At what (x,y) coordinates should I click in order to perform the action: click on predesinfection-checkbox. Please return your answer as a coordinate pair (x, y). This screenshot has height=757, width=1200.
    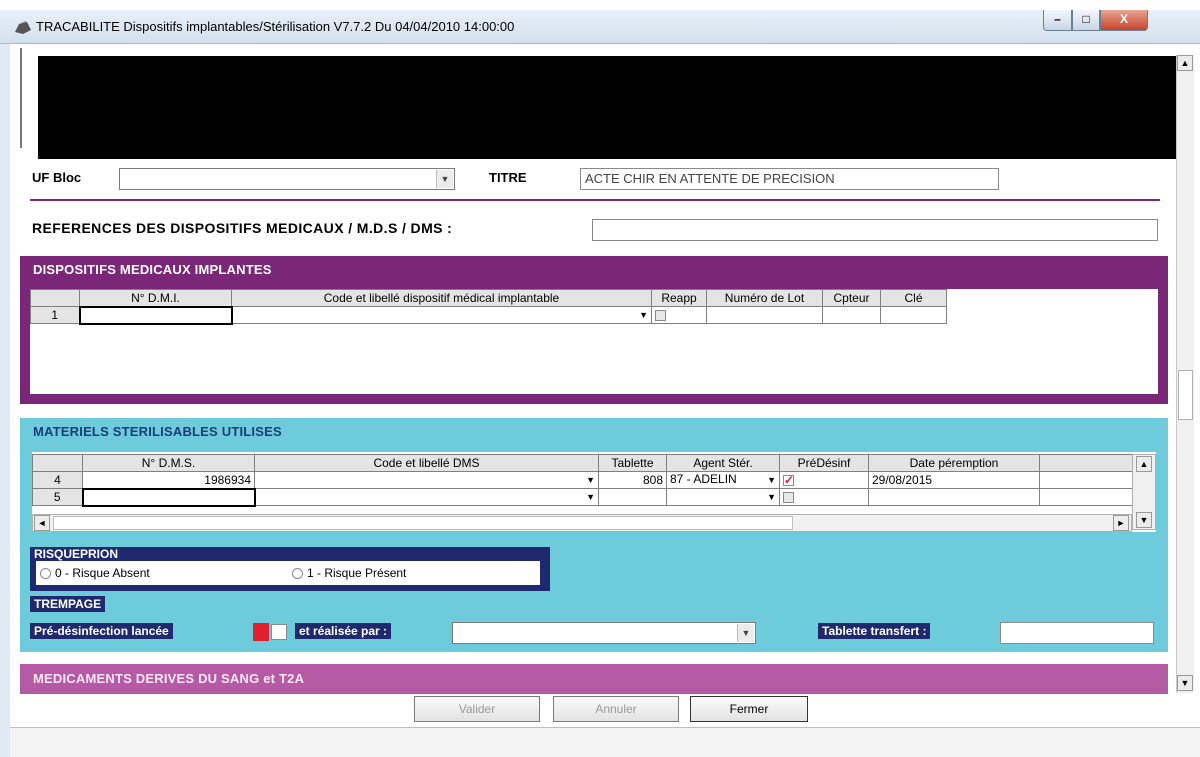
    Looking at the image, I should click on (279, 632).